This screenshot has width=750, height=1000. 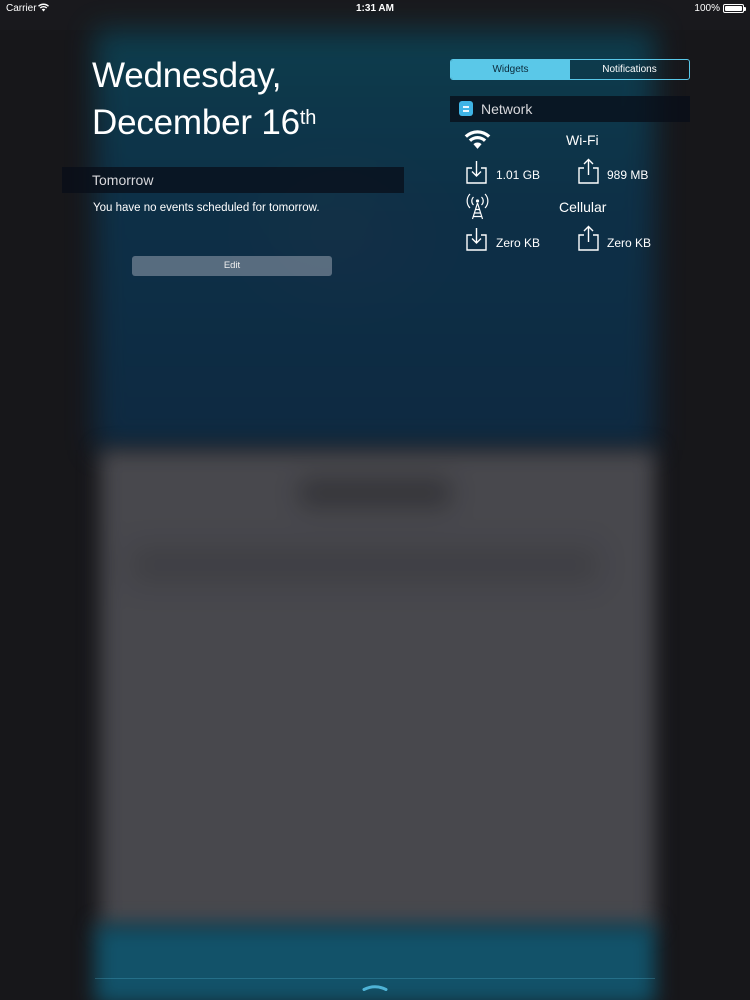 I want to click on cellular-upload-value: Zero KB, so click(x=629, y=243).